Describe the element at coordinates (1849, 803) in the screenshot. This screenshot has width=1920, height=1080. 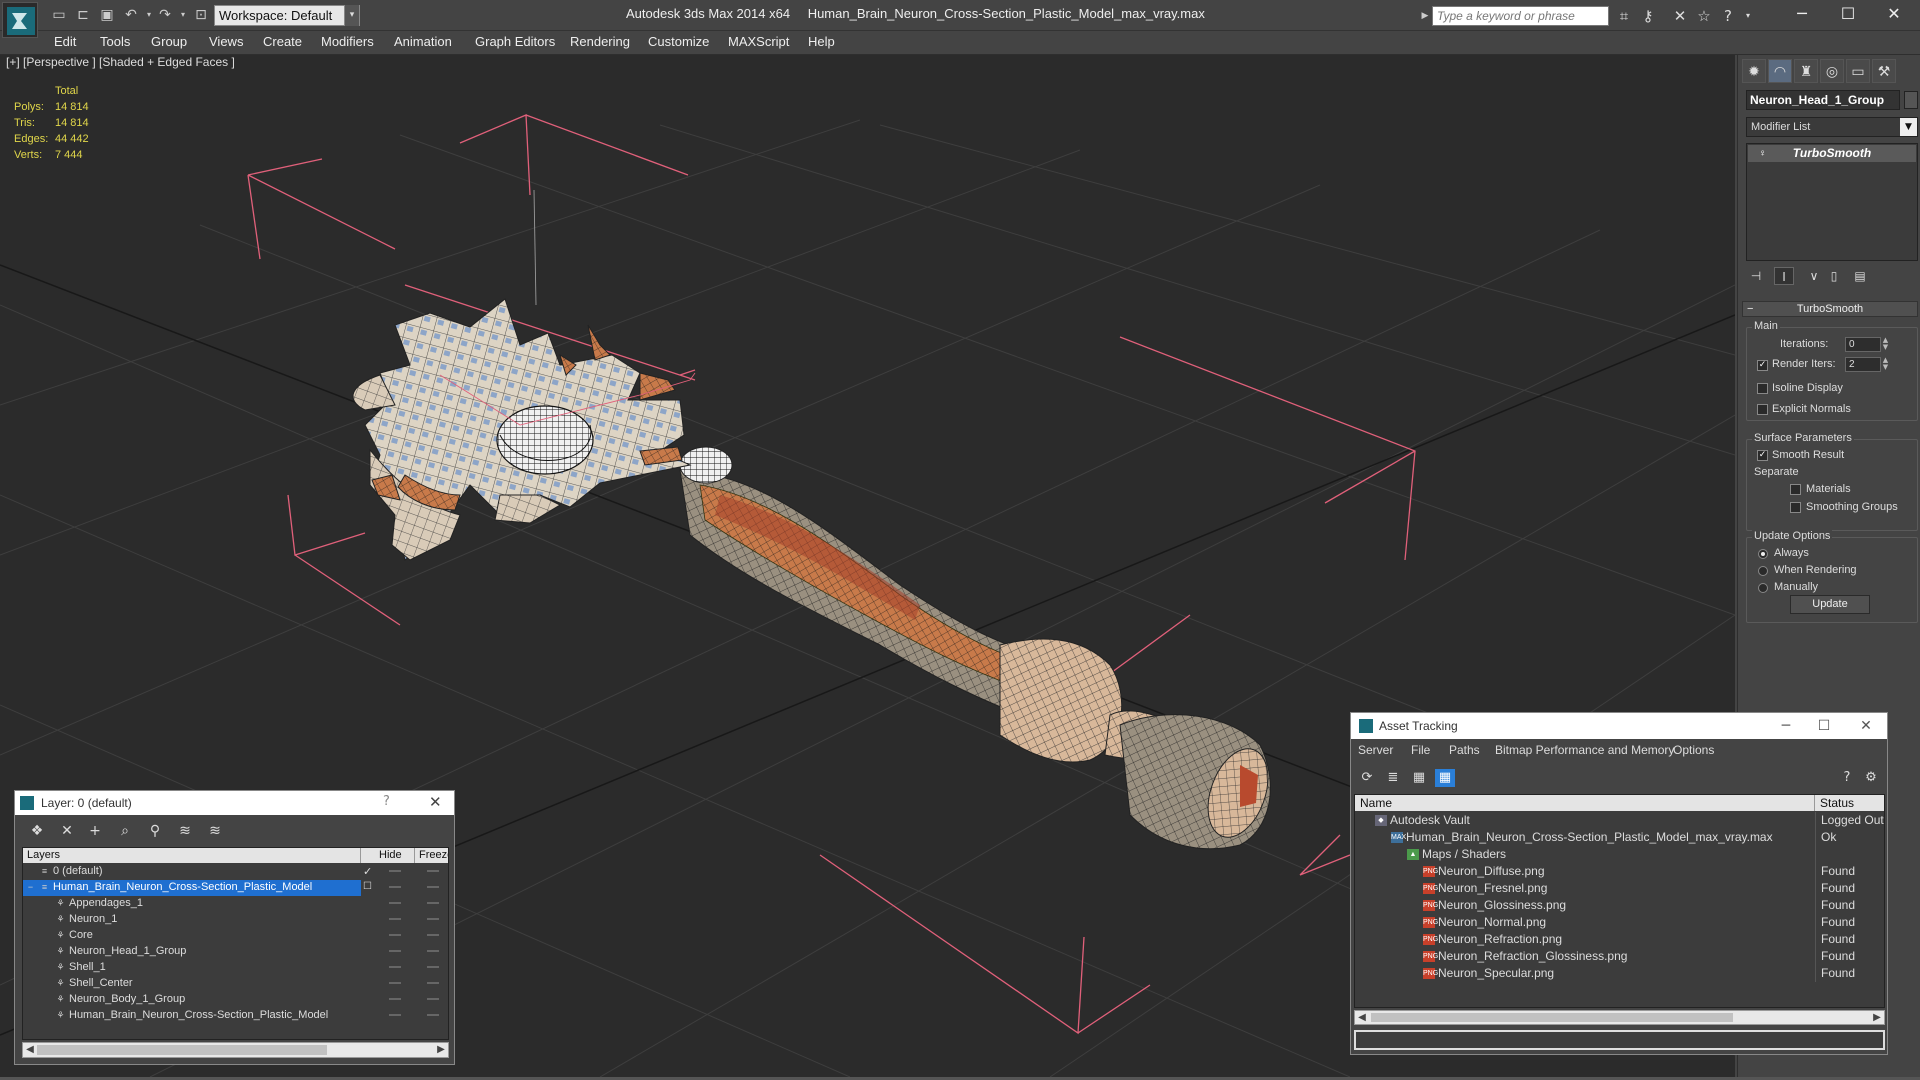
I see `column-status: Status` at that location.